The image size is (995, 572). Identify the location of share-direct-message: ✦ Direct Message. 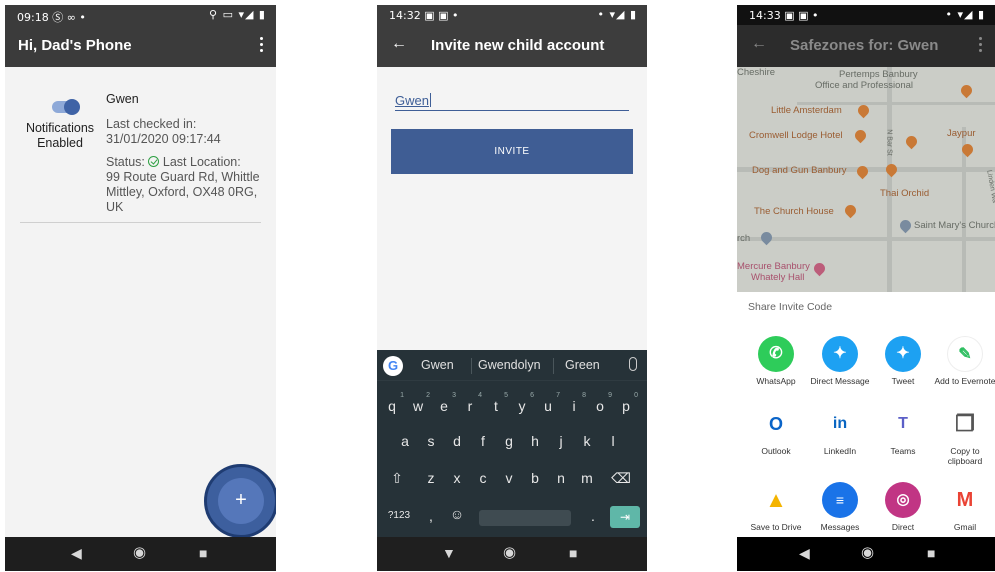
(840, 361).